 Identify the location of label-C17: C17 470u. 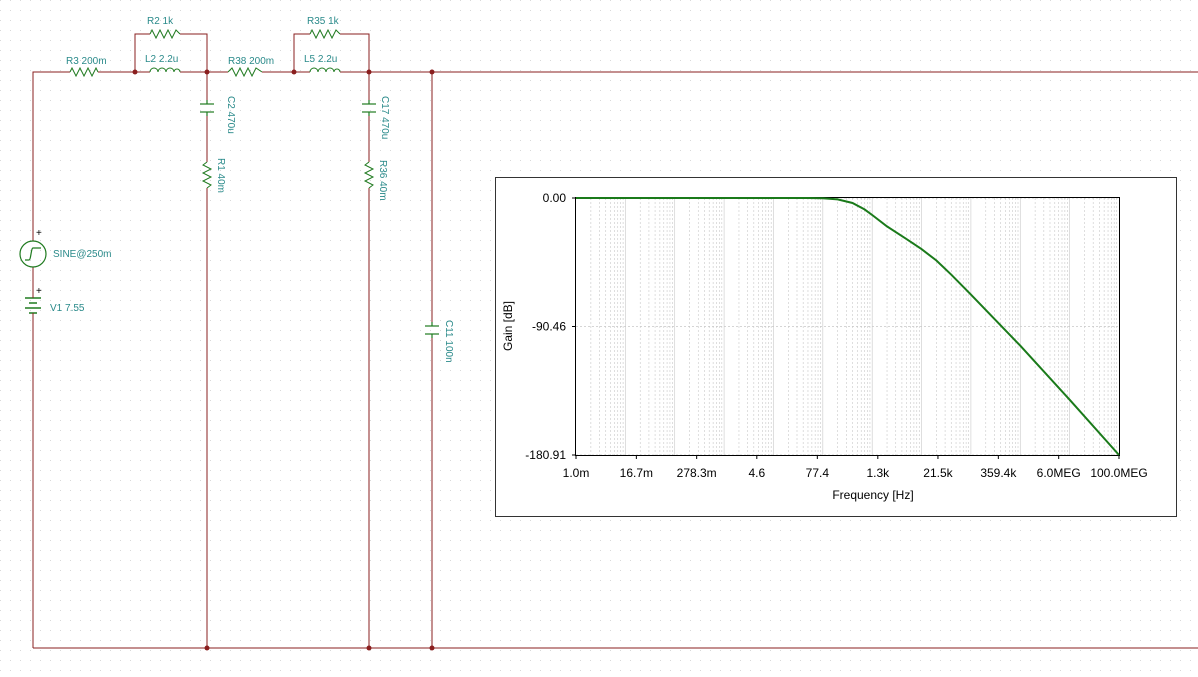
(384, 117).